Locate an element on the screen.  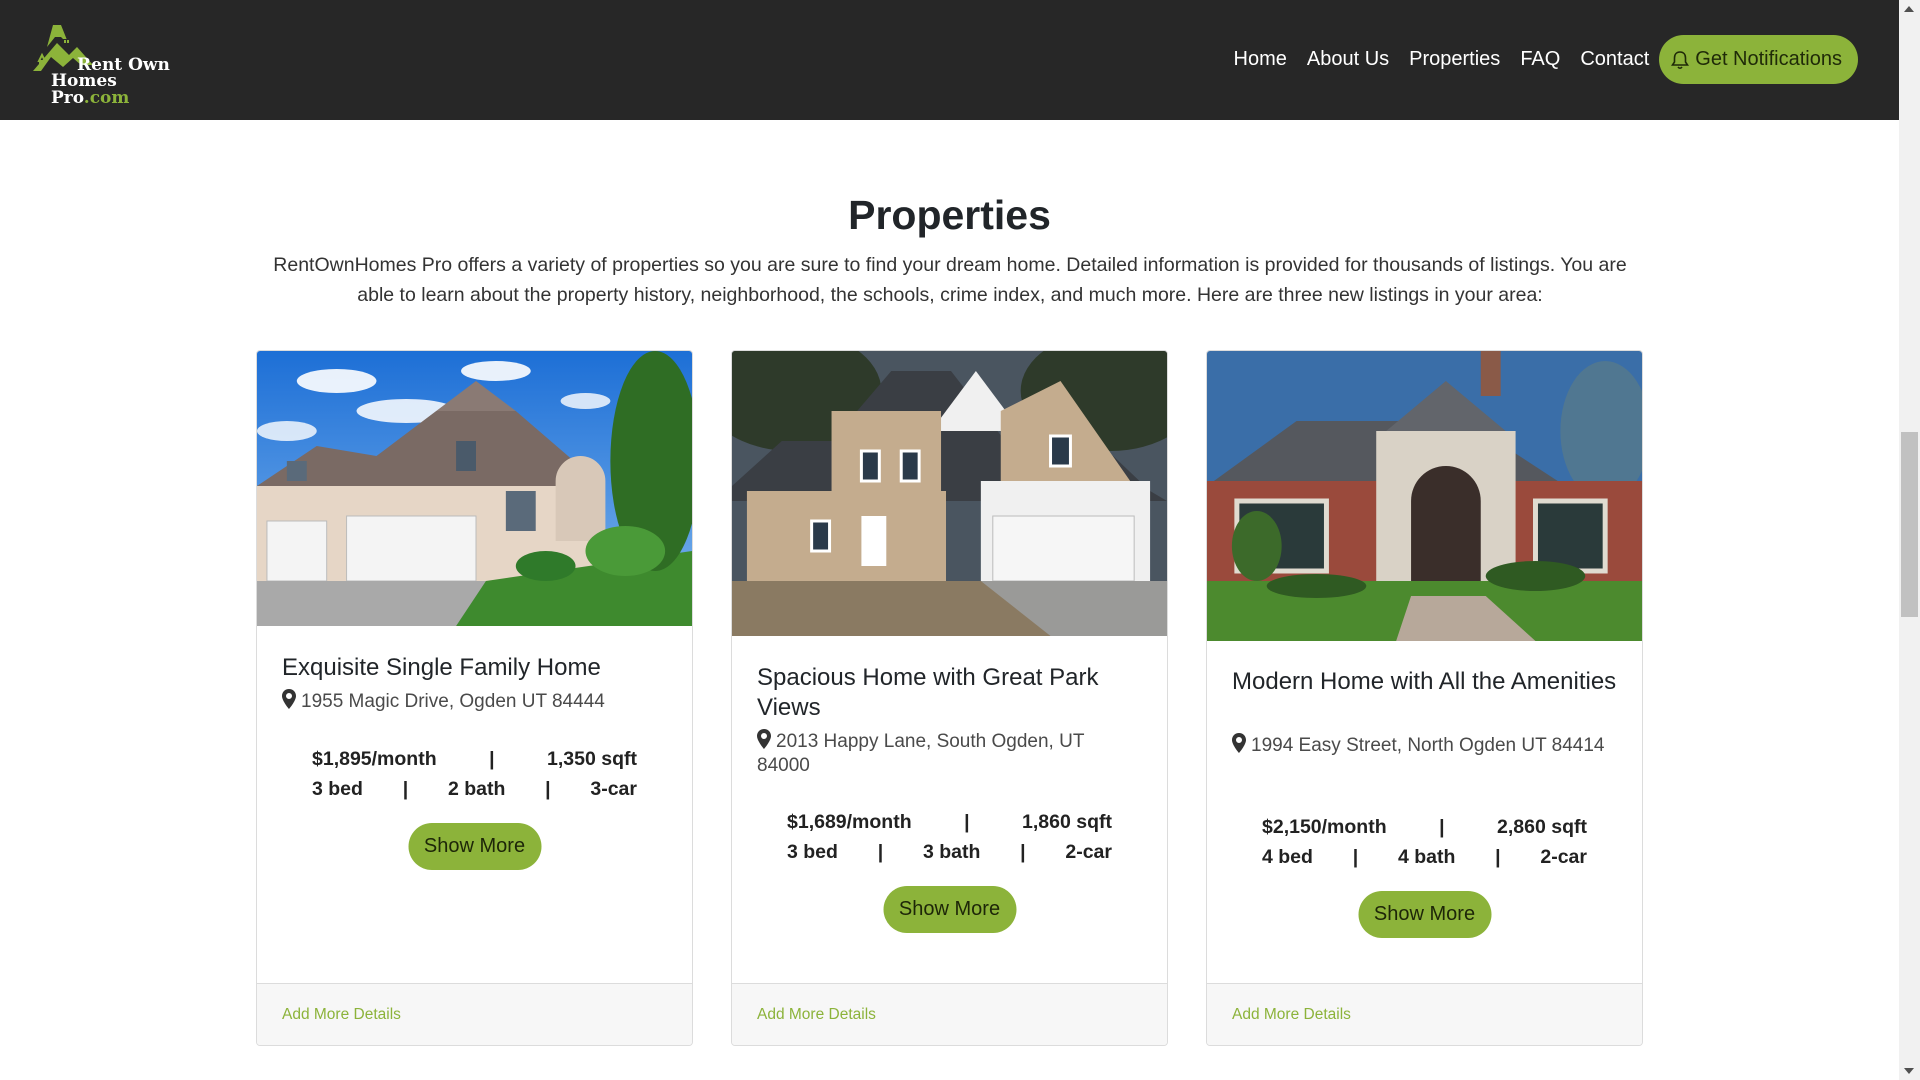
bell-icon is located at coordinates (1680, 59).